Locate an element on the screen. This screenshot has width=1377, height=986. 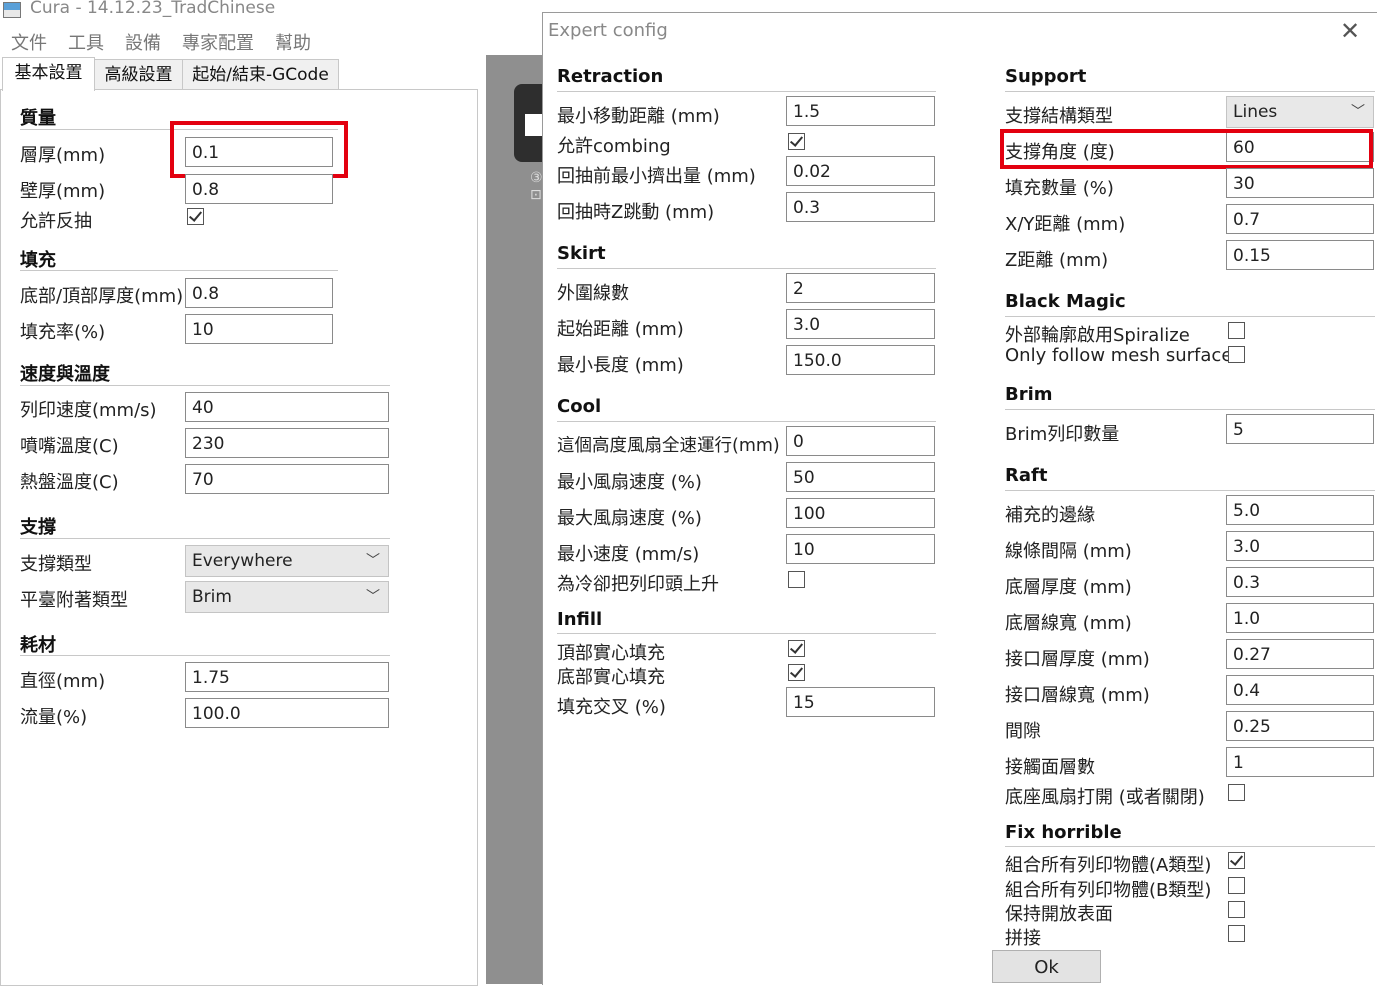
cura-app-icon is located at coordinates (12, 10).